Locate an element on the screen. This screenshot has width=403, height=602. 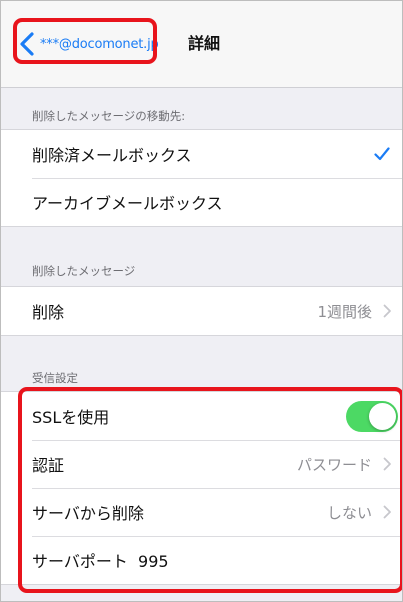
toggle-knob is located at coordinates (382, 416).